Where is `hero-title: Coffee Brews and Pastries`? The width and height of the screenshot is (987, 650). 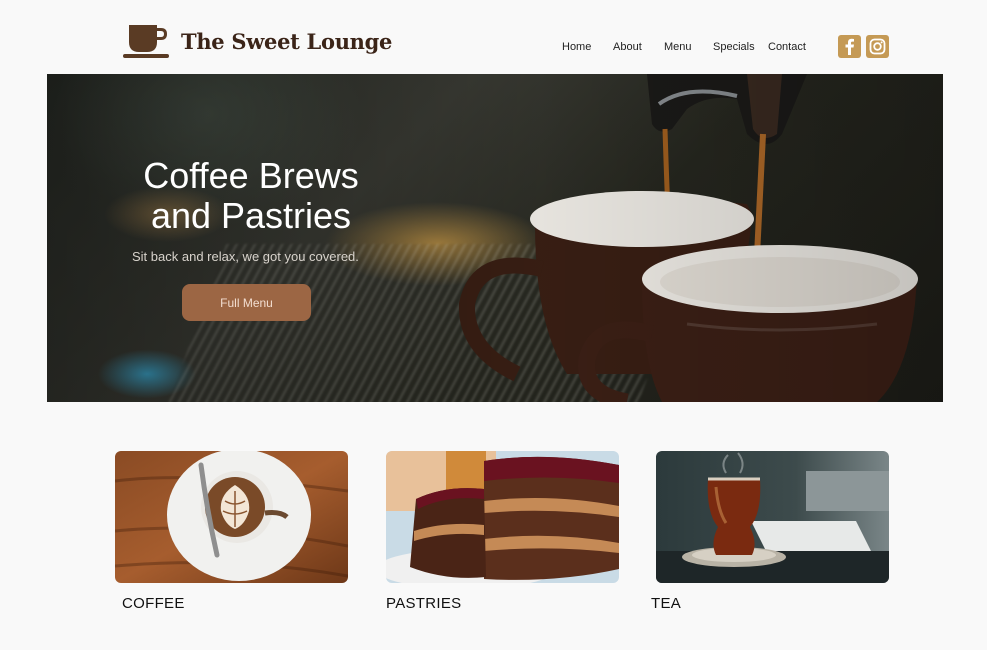
hero-title: Coffee Brews and Pastries is located at coordinates (251, 196).